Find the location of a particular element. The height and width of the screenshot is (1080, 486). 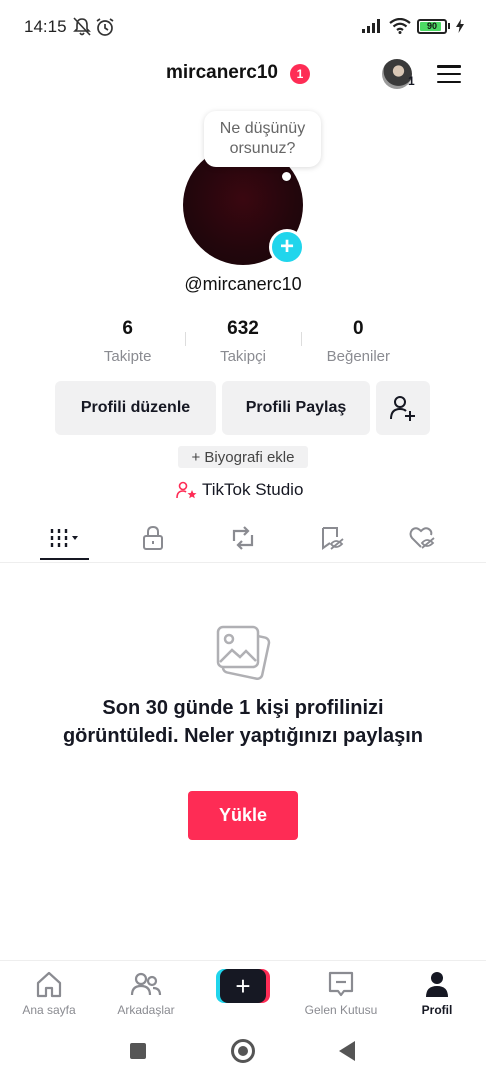

repost-icon is located at coordinates (243, 538).